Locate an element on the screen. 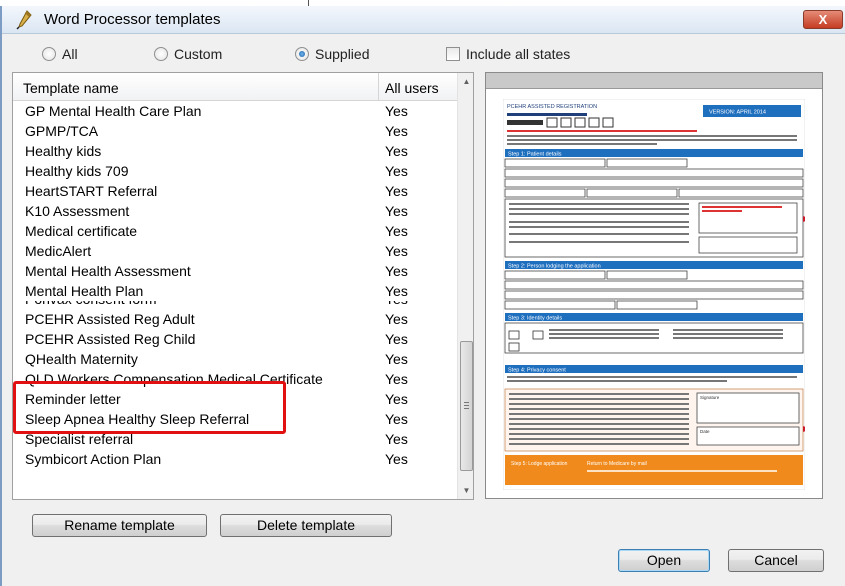 The image size is (845, 586). doc-footer-left: Step 5: Lodge application is located at coordinates (539, 464).